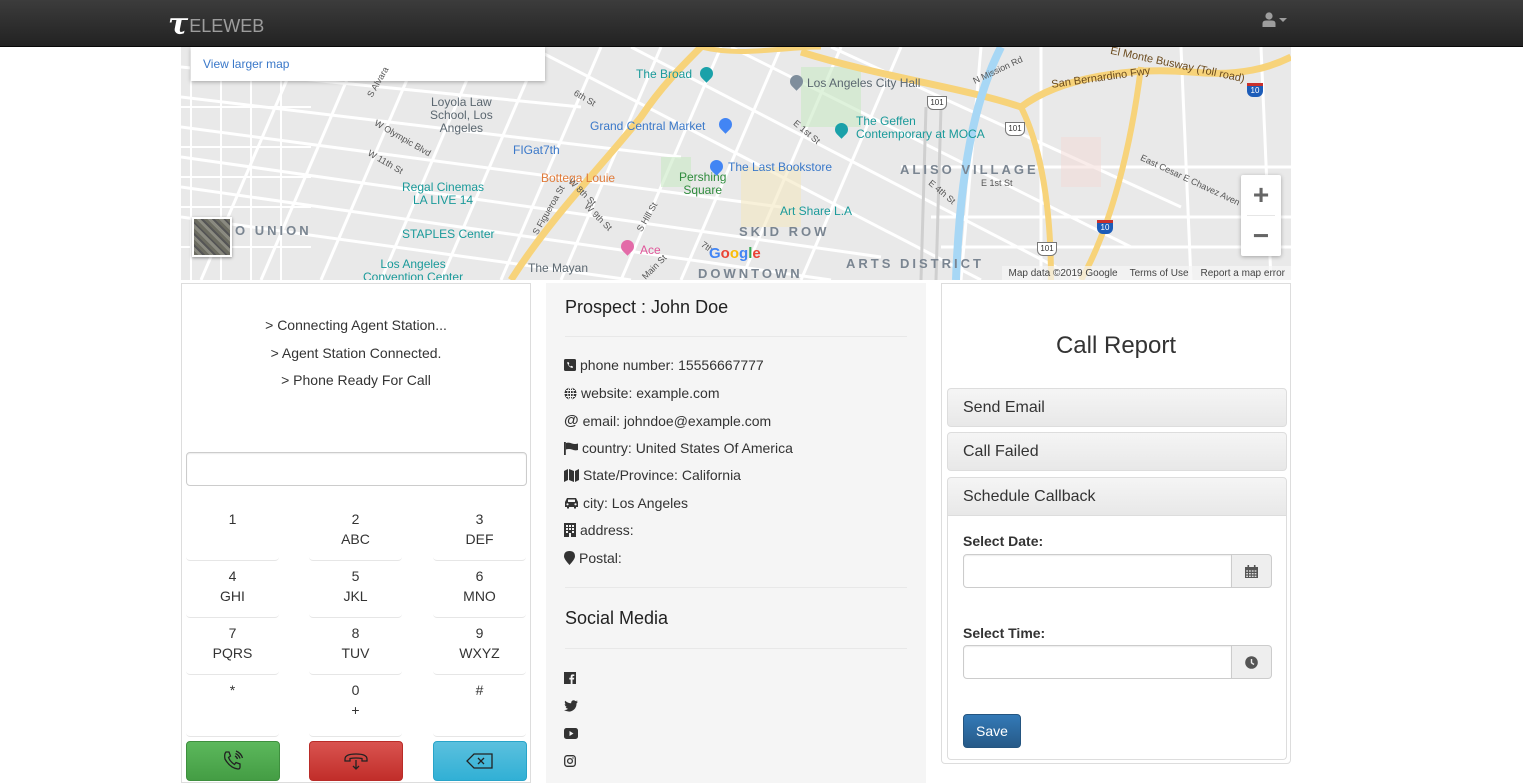 The height and width of the screenshot is (783, 1523). I want to click on terms-of-use-link: Terms of Use, so click(1159, 273).